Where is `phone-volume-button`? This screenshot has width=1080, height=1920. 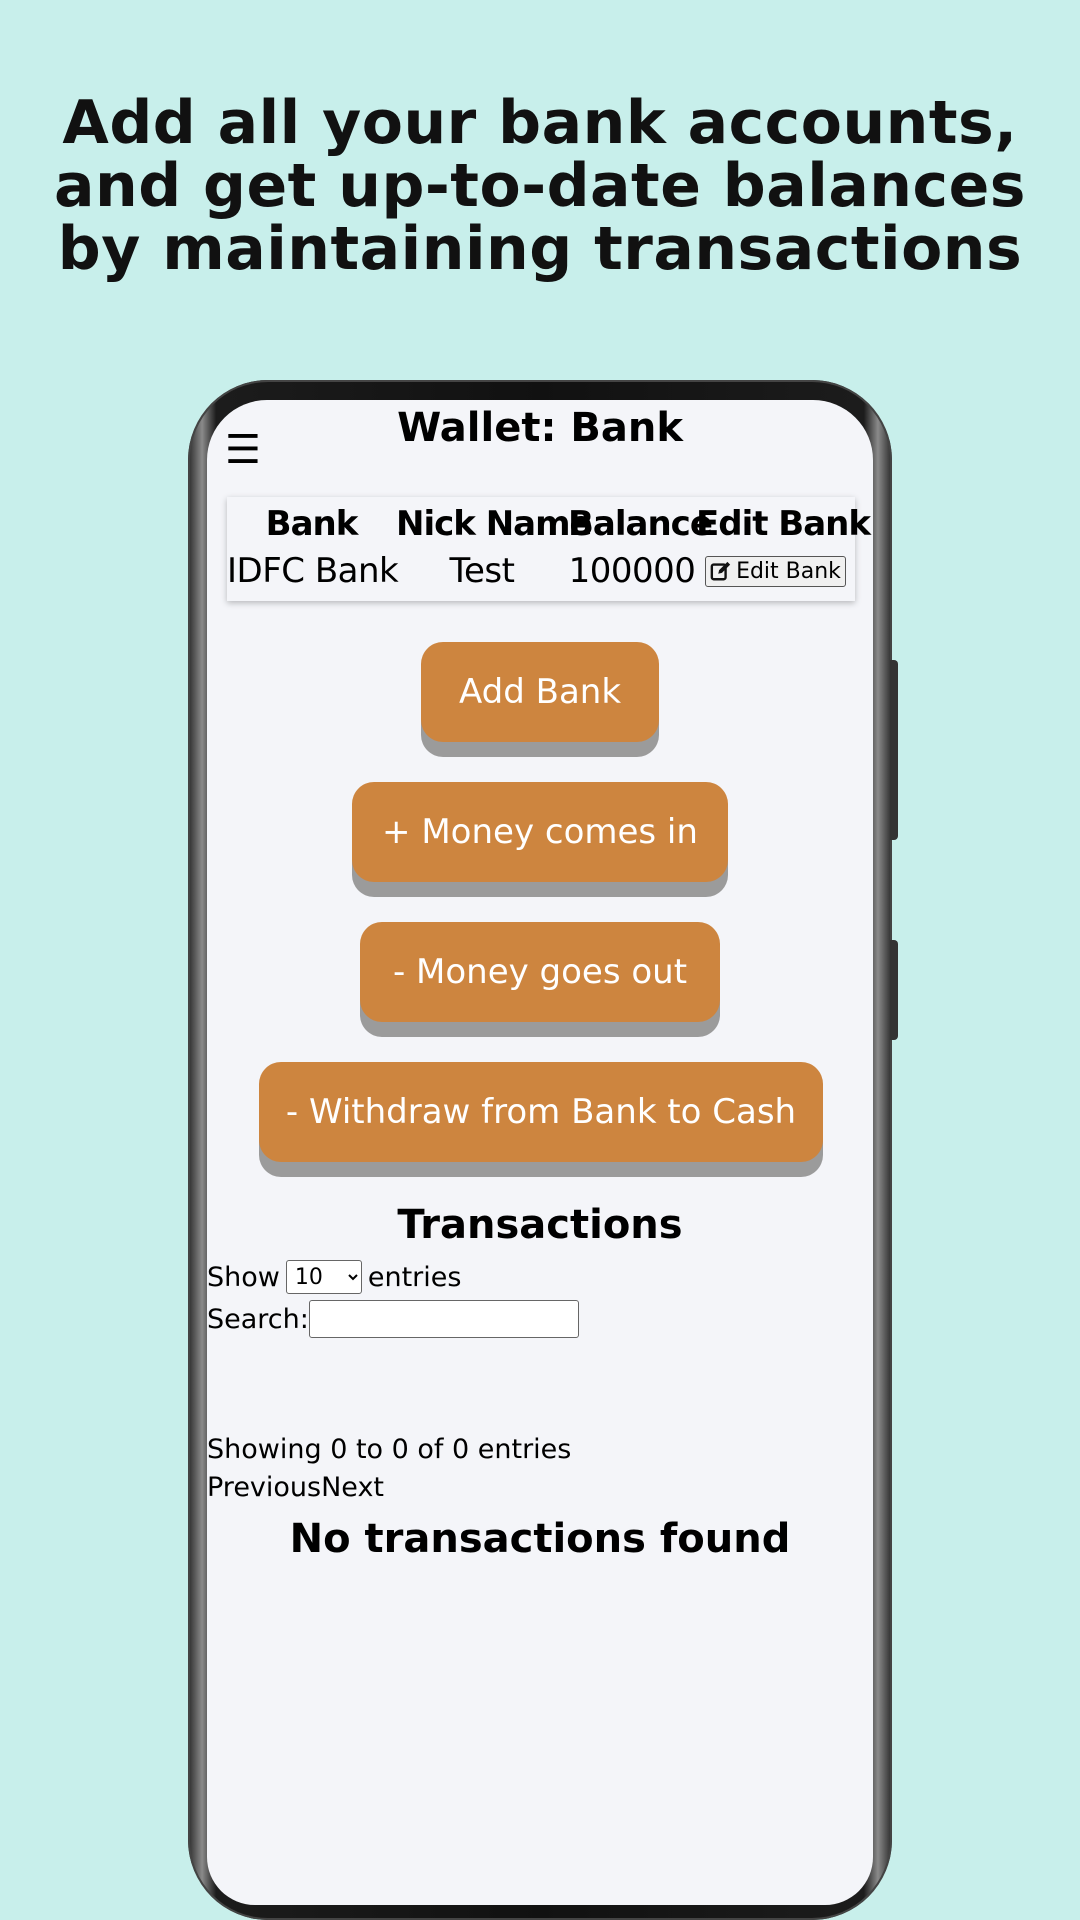 phone-volume-button is located at coordinates (894, 750).